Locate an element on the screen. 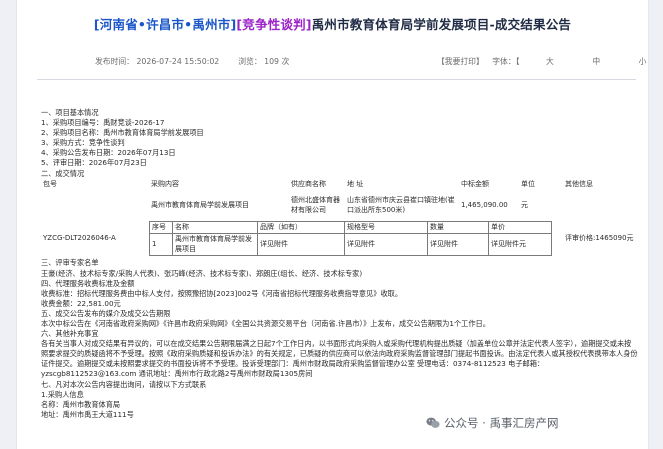 This screenshot has width=663, height=449. inner-header-qty: 数量 is located at coordinates (458, 227).